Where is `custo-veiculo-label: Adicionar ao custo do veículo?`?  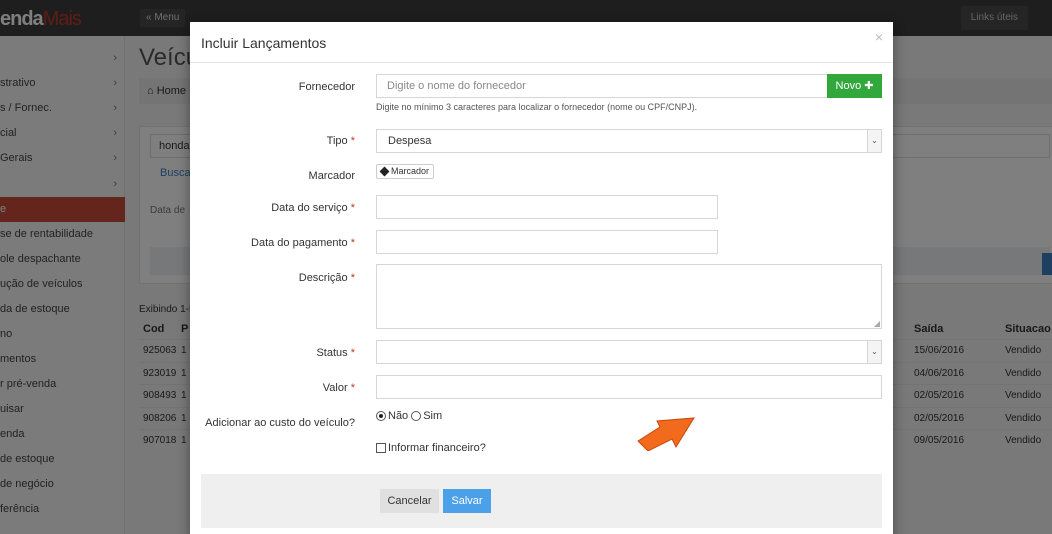
custo-veiculo-label: Adicionar ao custo do veículo? is located at coordinates (280, 423).